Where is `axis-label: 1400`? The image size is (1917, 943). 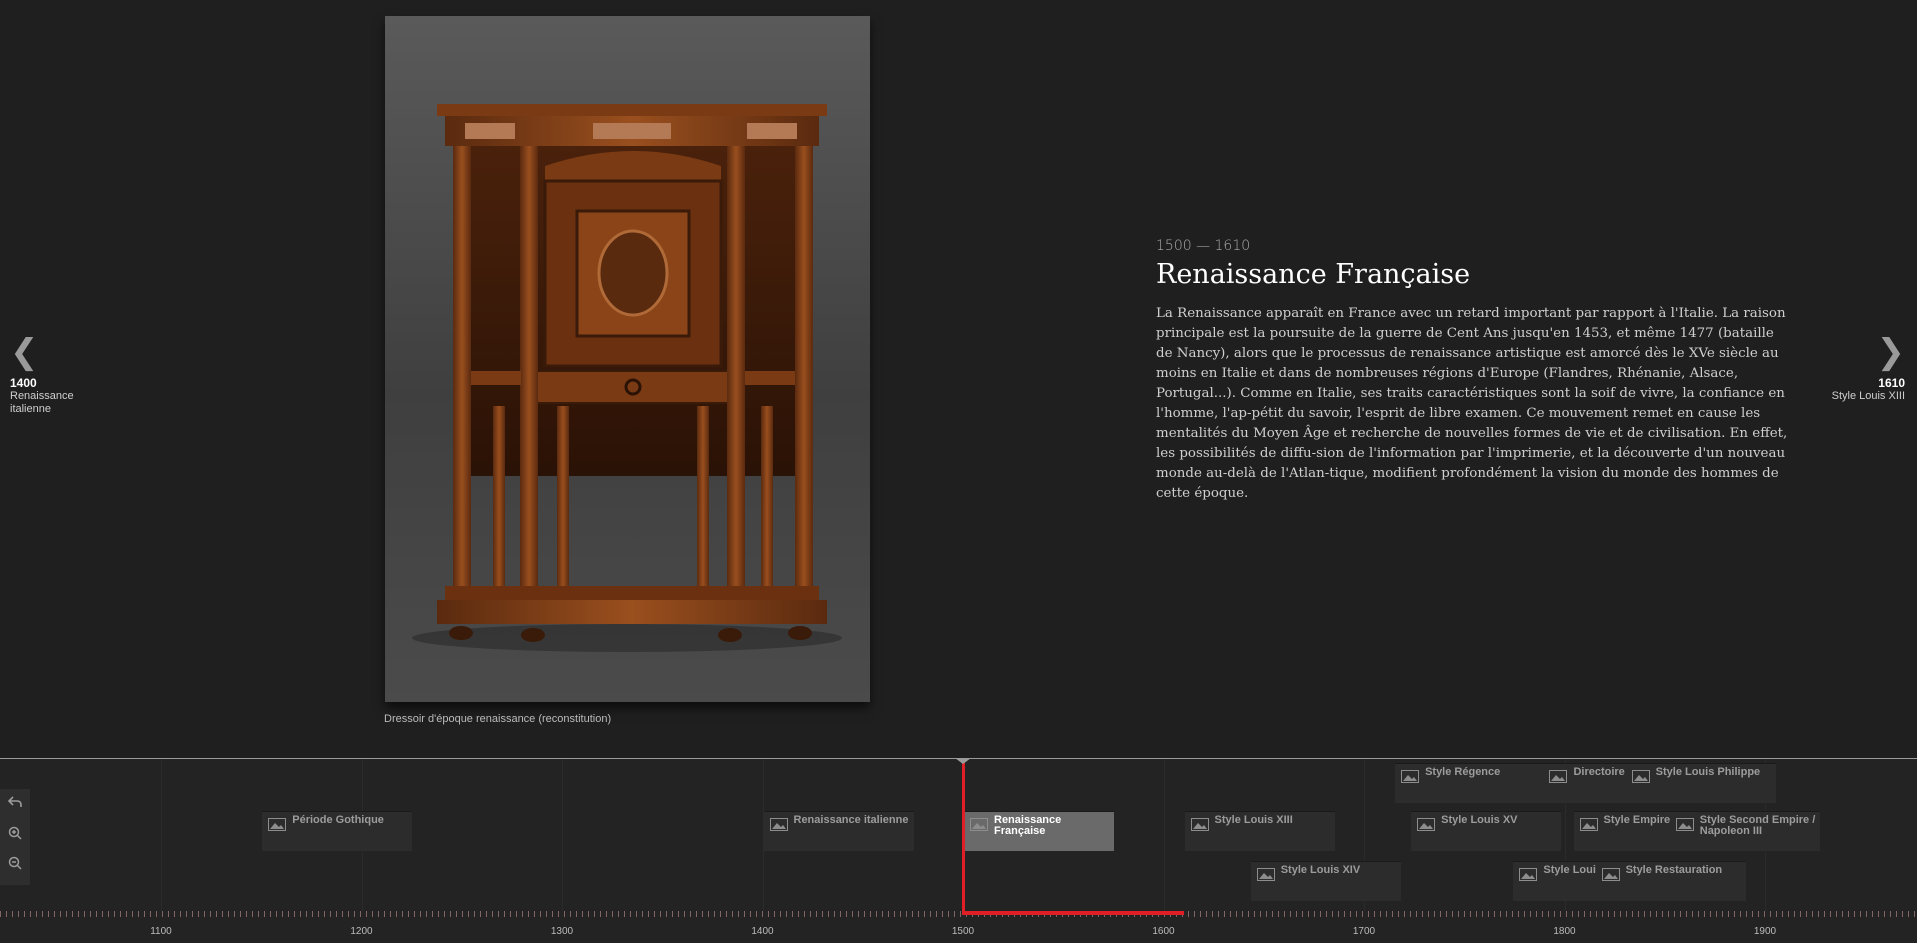
axis-label: 1400 is located at coordinates (762, 931).